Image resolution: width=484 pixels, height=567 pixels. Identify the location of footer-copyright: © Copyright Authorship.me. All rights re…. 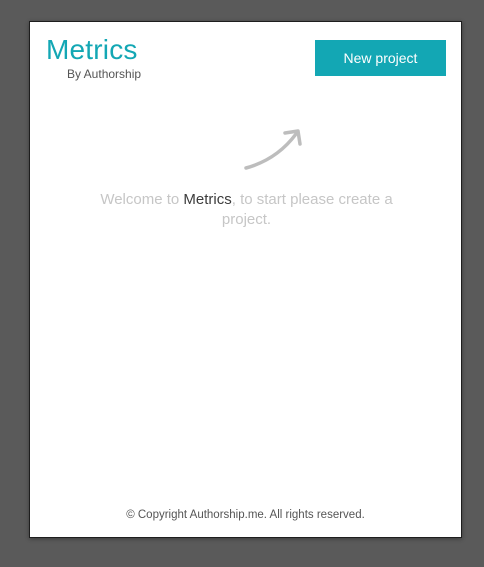
(245, 515).